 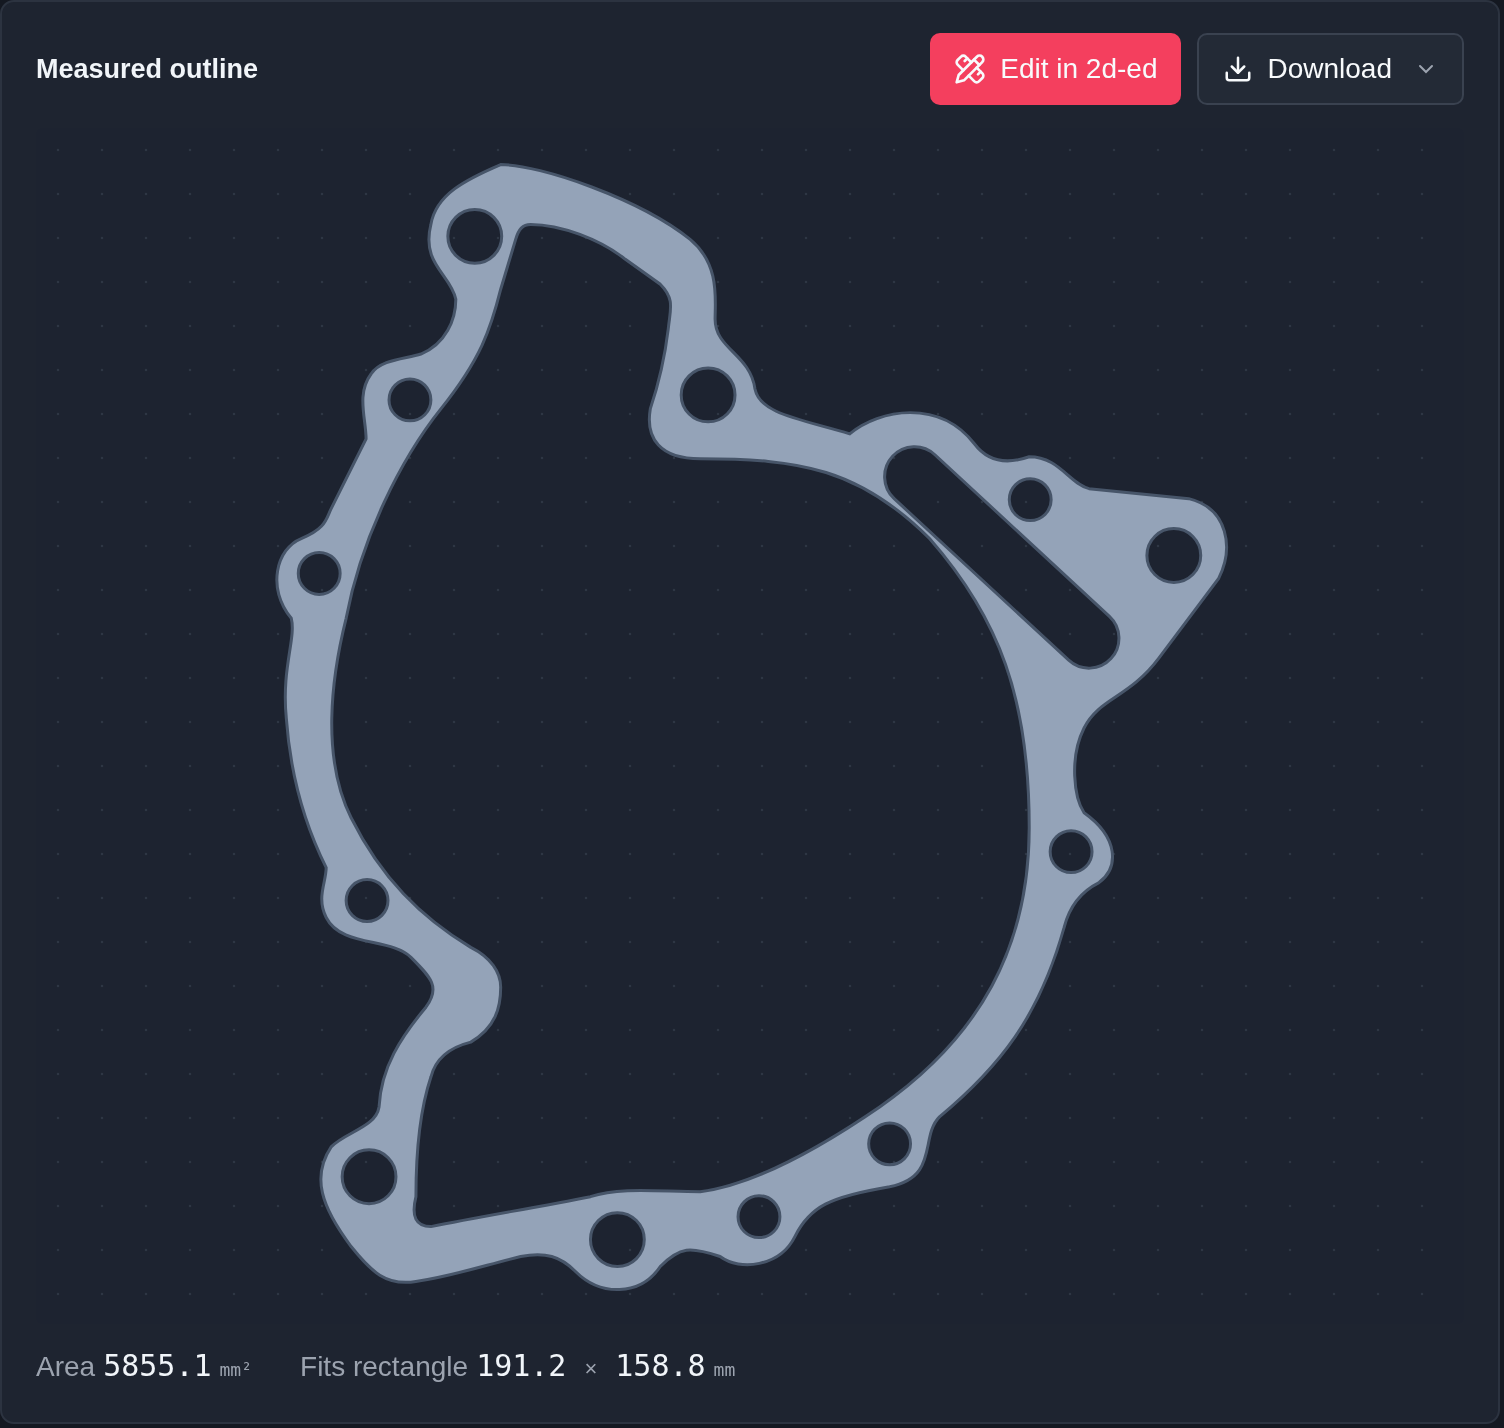 I want to click on rectangle-label: Fits rectangle, so click(x=384, y=1367).